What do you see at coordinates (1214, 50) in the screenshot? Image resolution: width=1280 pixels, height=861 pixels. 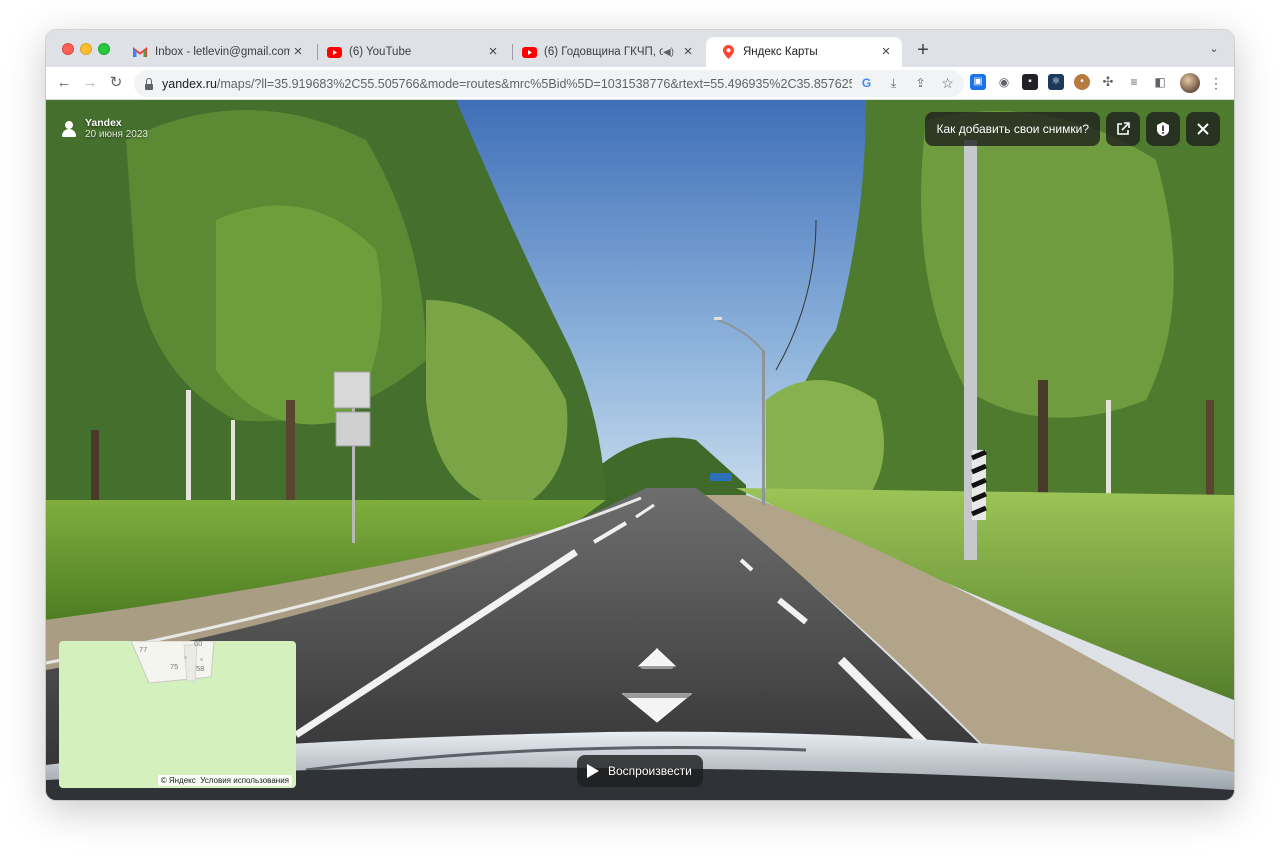 I see `tab-search-chevron-icon: ⌄` at bounding box center [1214, 50].